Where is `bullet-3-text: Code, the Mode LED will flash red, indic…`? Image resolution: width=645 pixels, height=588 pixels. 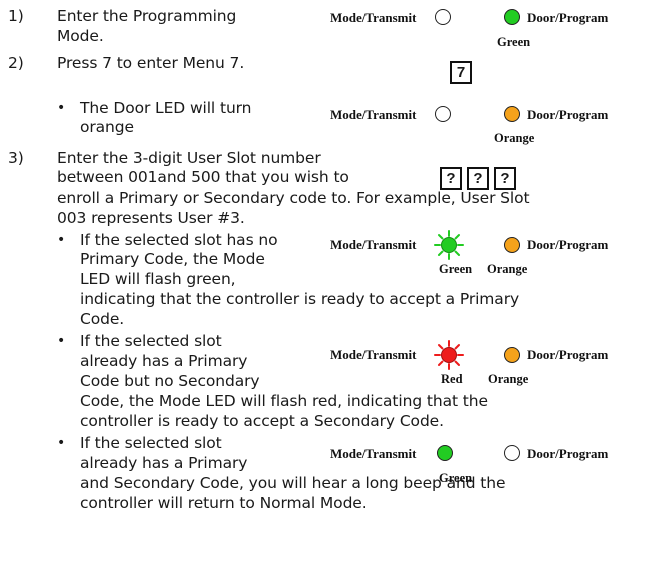
bullet-3-text: Code, the Mode LED will flash red, indic… is located at coordinates (284, 401).